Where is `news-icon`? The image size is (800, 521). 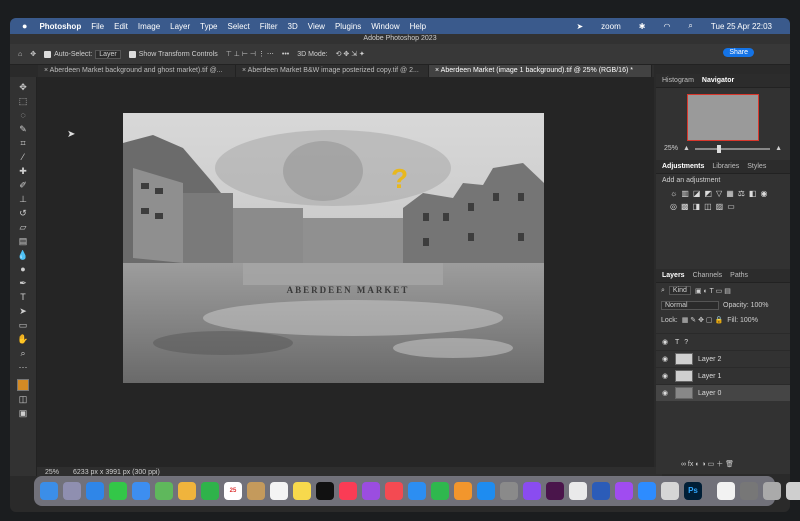 news-icon is located at coordinates (394, 491).